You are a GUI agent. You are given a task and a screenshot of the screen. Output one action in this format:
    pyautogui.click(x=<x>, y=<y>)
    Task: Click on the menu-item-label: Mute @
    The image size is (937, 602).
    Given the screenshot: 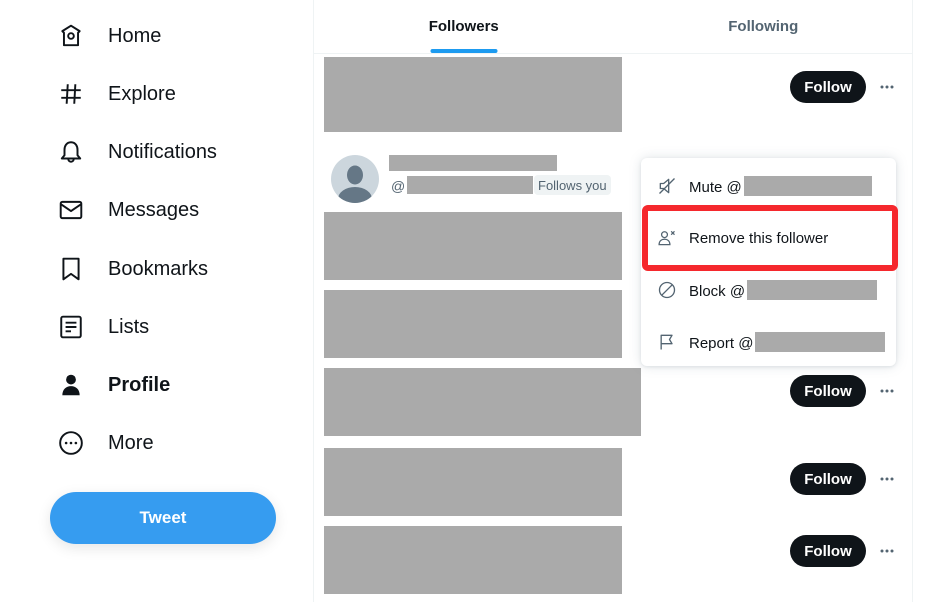 What is the action you would take?
    pyautogui.click(x=780, y=186)
    